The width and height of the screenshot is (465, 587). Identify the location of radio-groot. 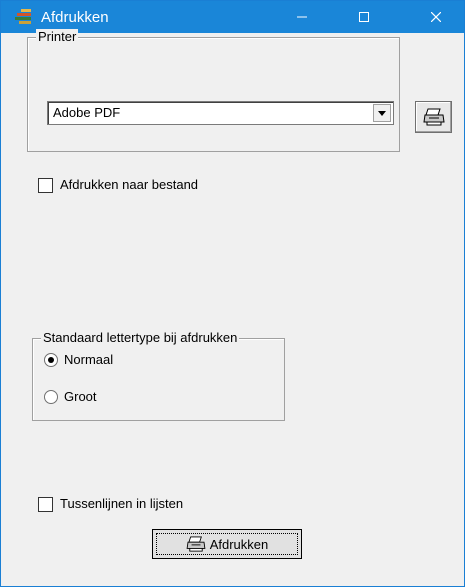
(51, 397).